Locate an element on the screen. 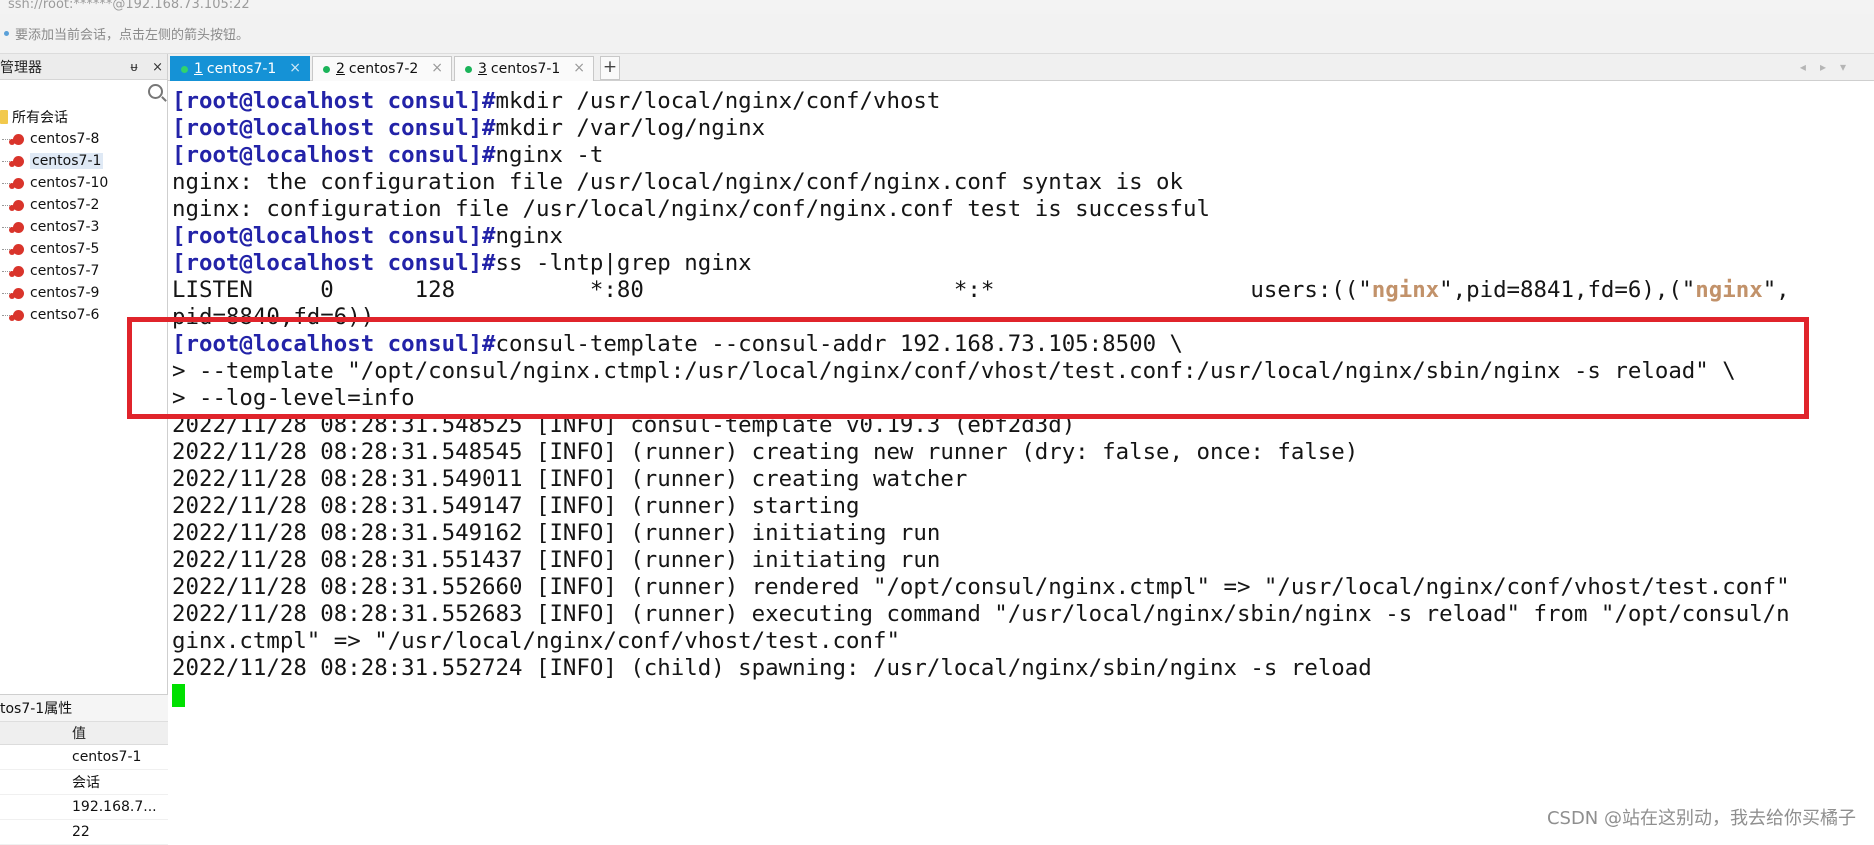  session-search is located at coordinates (83, 93).